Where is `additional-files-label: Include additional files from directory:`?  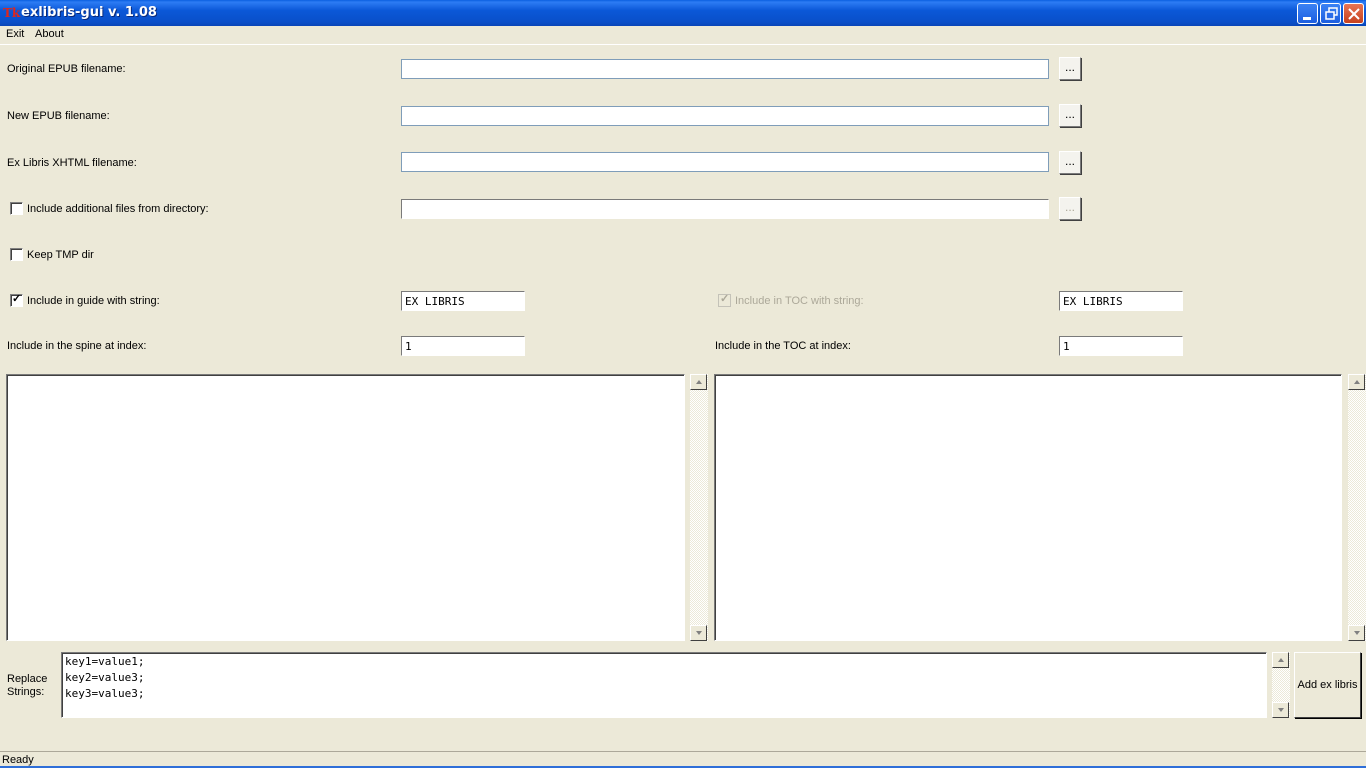 additional-files-label: Include additional files from directory: is located at coordinates (118, 209).